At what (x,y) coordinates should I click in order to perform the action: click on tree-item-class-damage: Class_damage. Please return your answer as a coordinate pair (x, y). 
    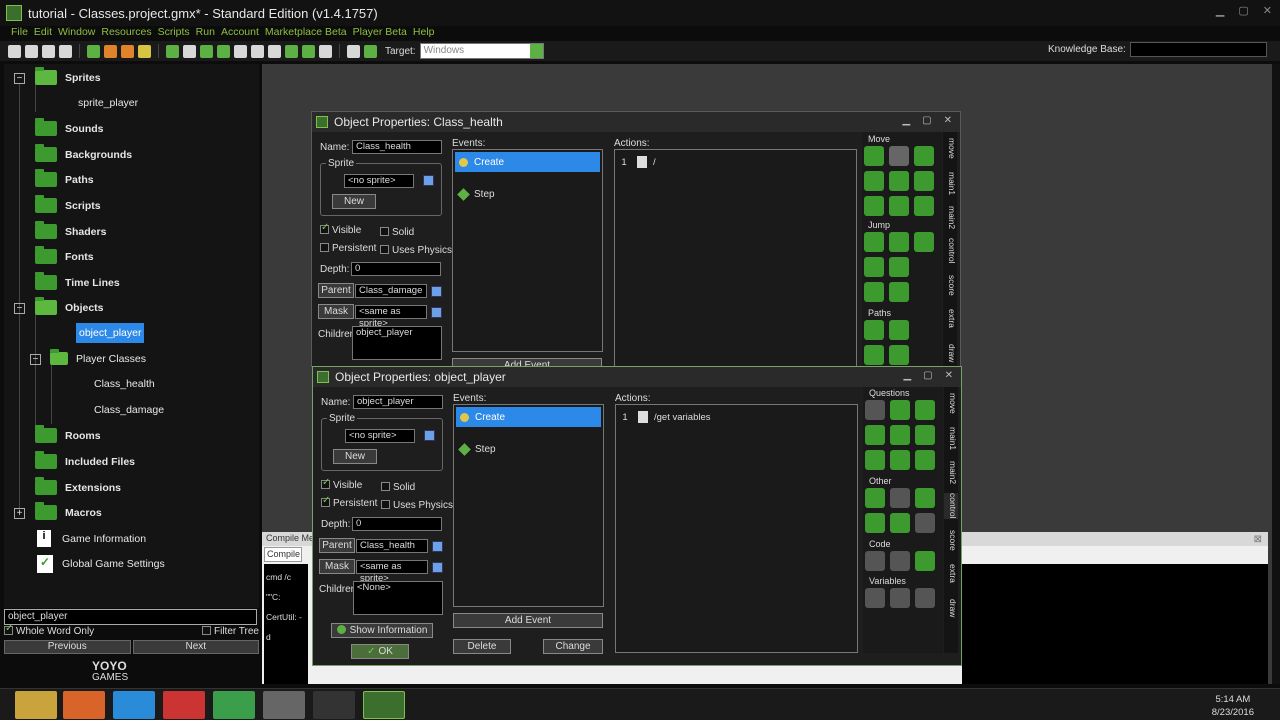
    Looking at the image, I should click on (129, 410).